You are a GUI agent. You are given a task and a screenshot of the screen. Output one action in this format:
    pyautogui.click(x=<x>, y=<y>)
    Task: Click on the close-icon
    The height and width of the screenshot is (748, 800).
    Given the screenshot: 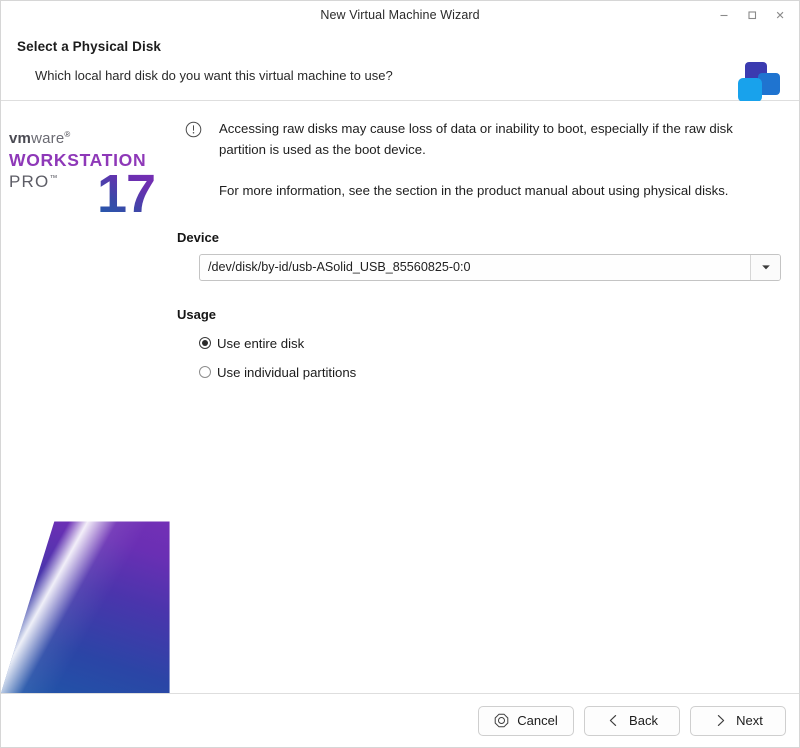 What is the action you would take?
    pyautogui.click(x=780, y=15)
    